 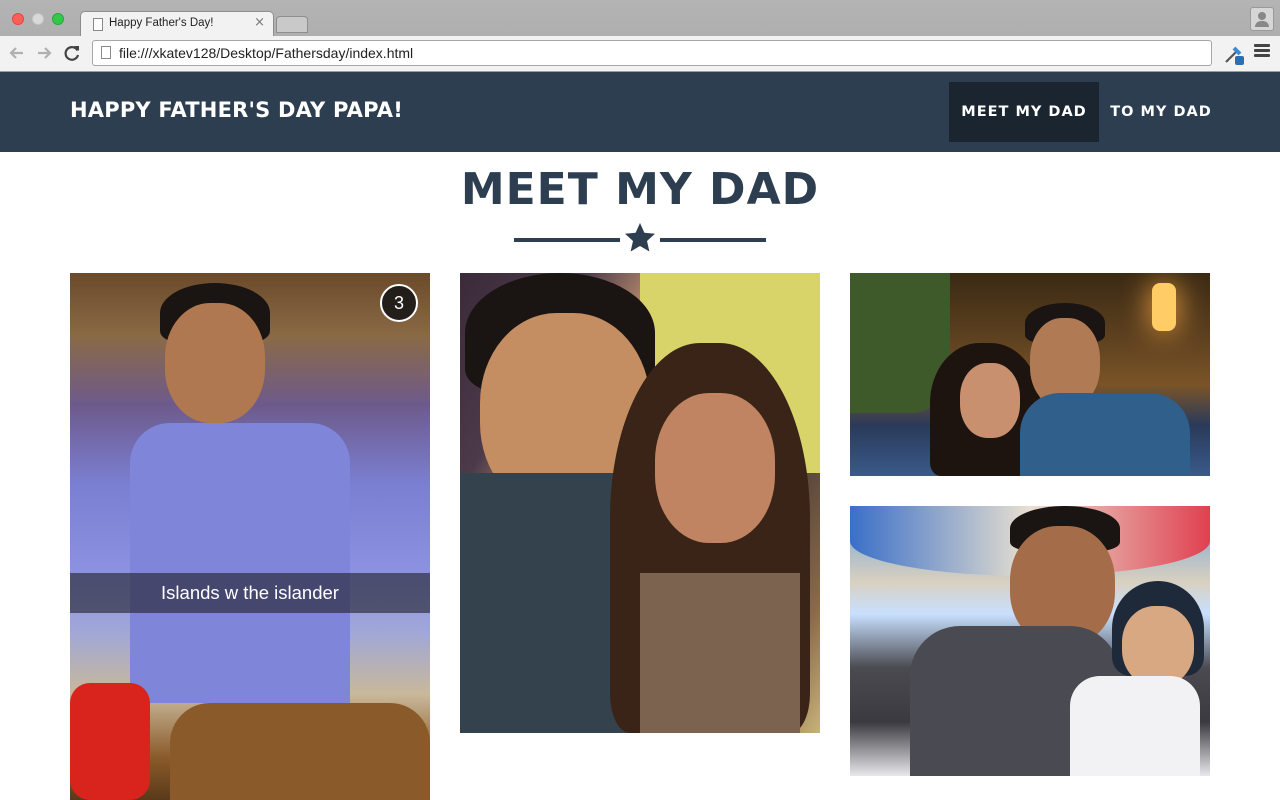 I want to click on site-brand: HAPPY FATHER'S DAY PAPA!, so click(x=236, y=110).